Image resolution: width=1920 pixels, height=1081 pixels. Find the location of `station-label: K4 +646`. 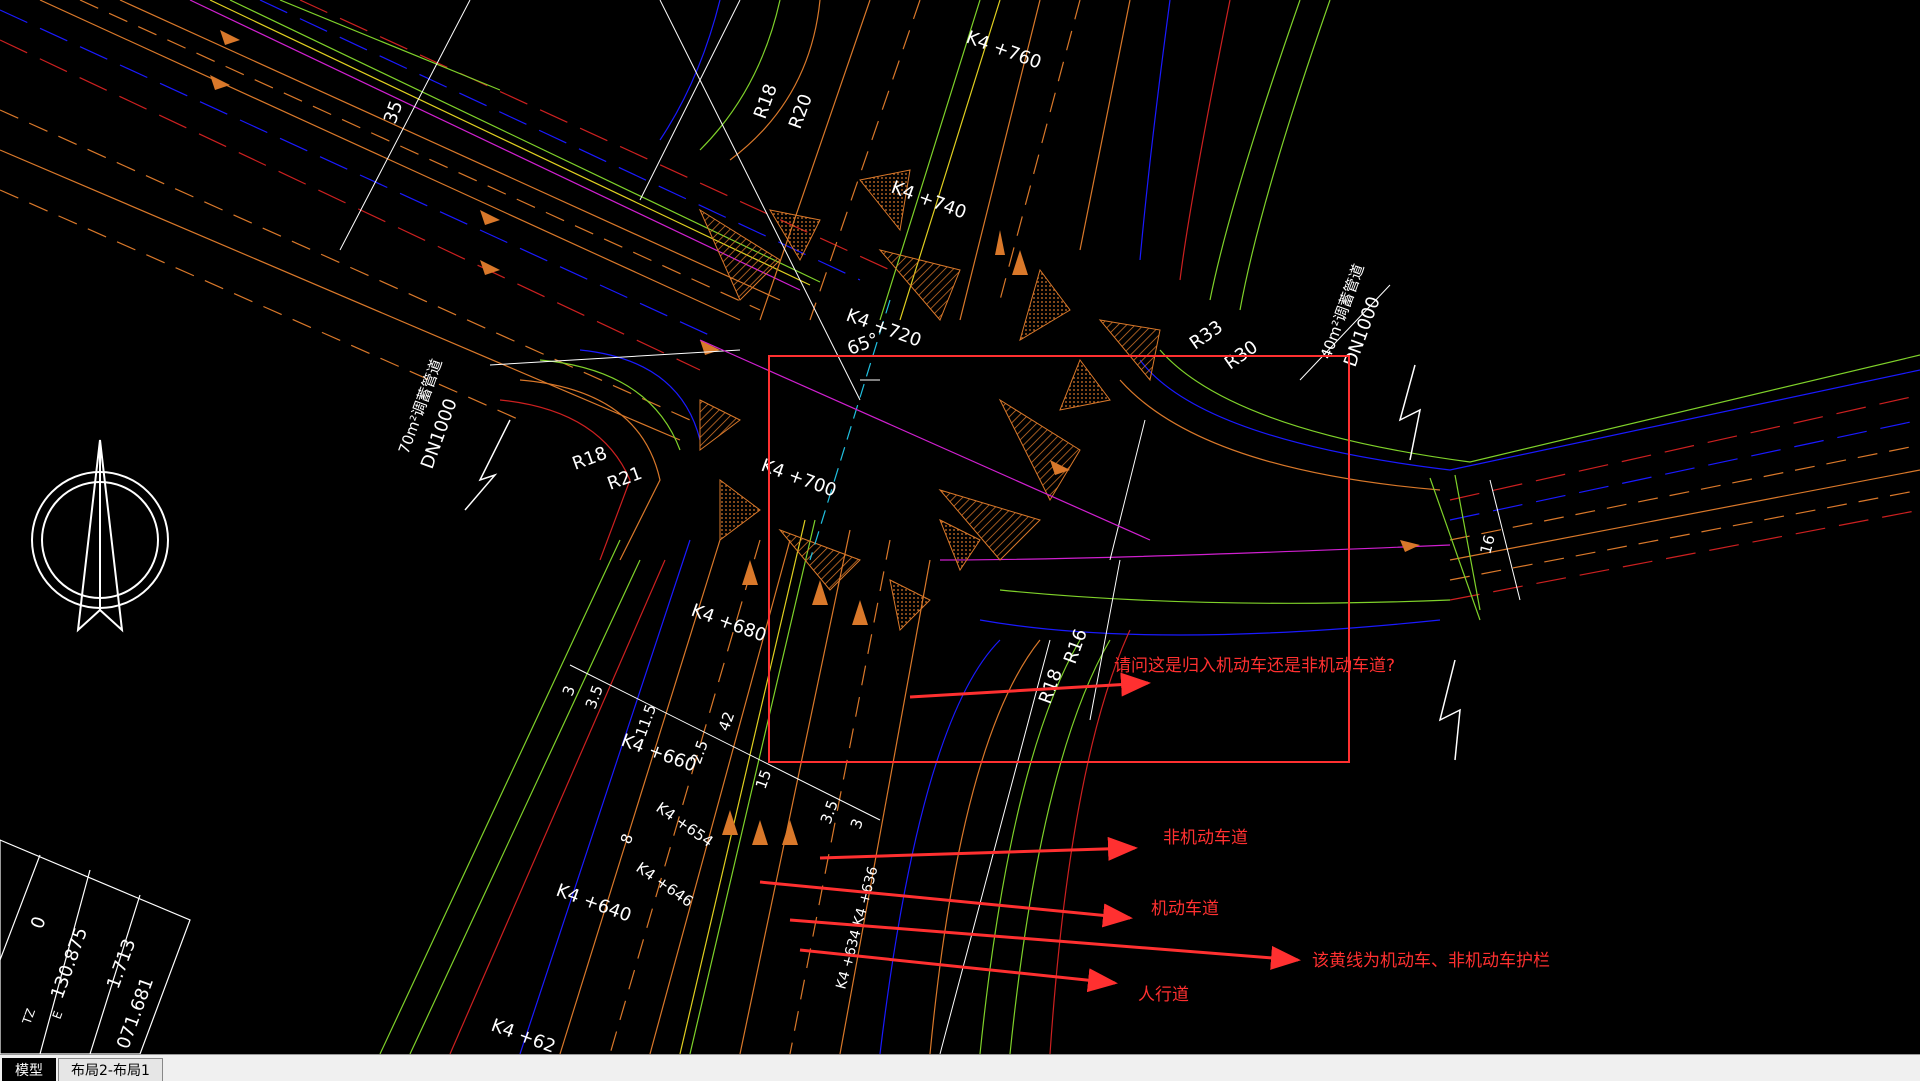

station-label: K4 +646 is located at coordinates (665, 885).